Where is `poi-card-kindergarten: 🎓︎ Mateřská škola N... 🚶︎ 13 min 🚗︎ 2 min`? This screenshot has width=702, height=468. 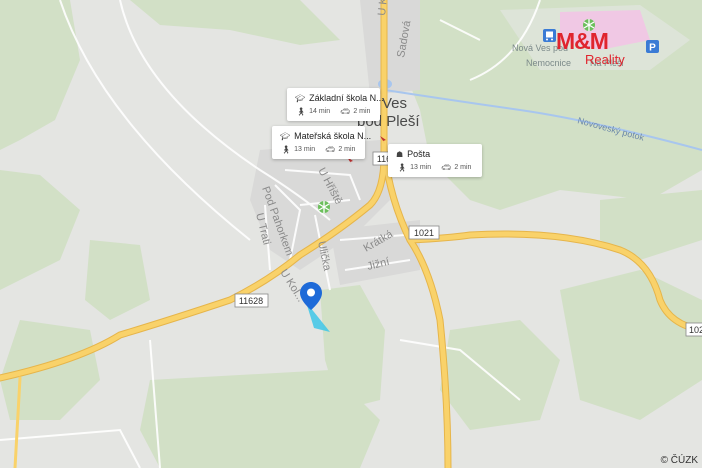
poi-card-kindergarten: 🎓︎ Mateřská škola N... 🚶︎ 13 min 🚗︎ 2 min is located at coordinates (321, 142).